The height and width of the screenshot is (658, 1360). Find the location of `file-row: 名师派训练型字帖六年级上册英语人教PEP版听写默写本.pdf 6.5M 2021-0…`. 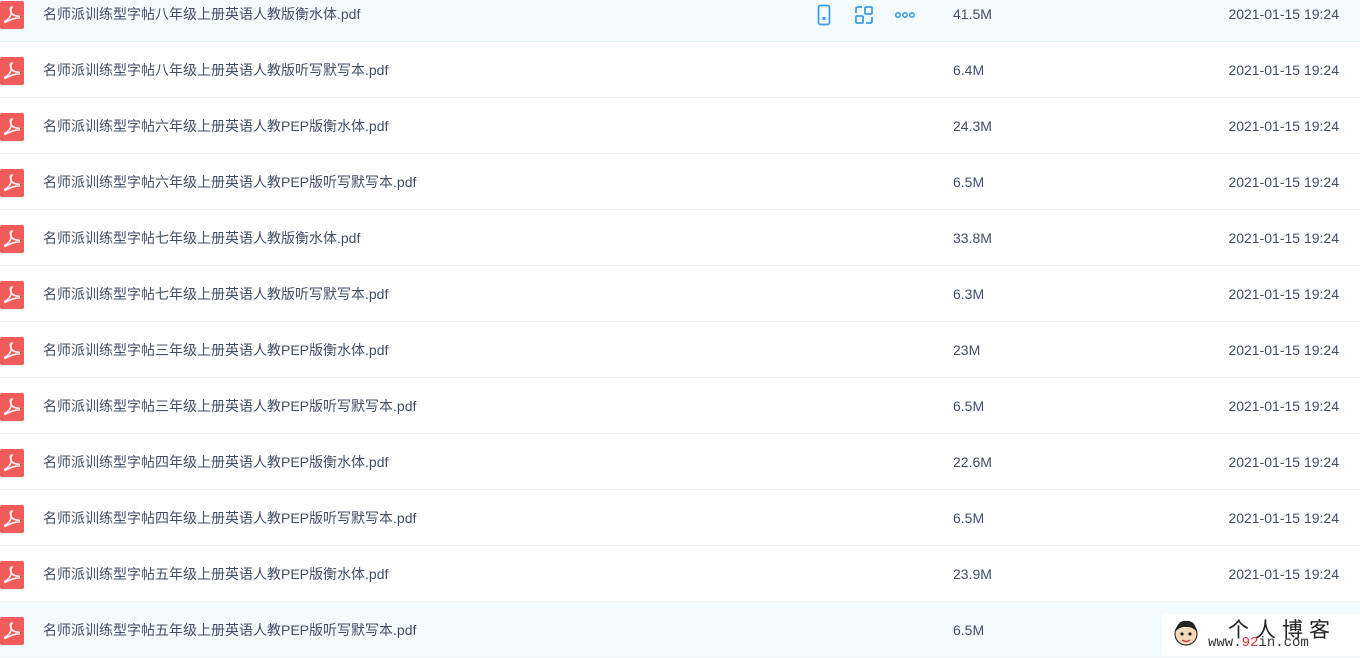

file-row: 名师派训练型字帖六年级上册英语人教PEP版听写默写本.pdf 6.5M 2021-0… is located at coordinates (680, 182).